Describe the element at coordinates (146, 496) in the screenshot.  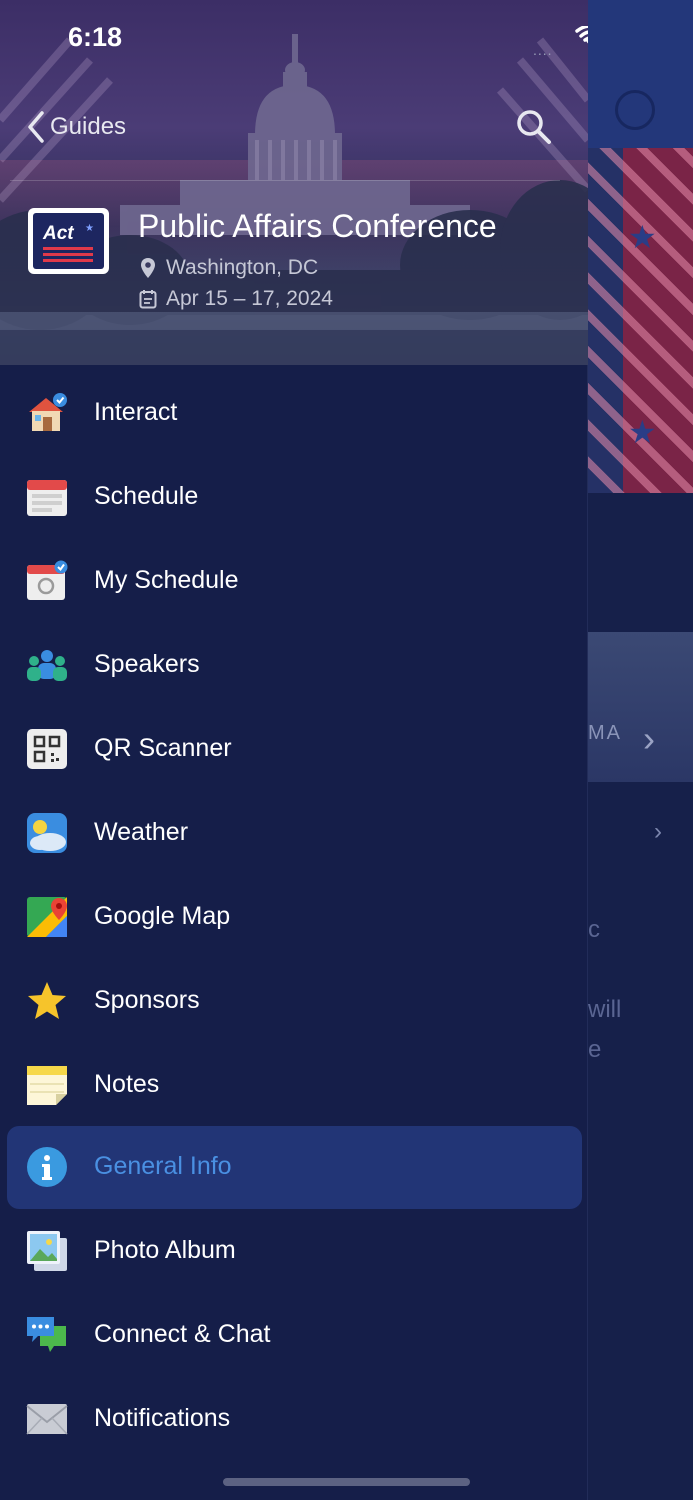
I see `menu-item-label: Schedule` at that location.